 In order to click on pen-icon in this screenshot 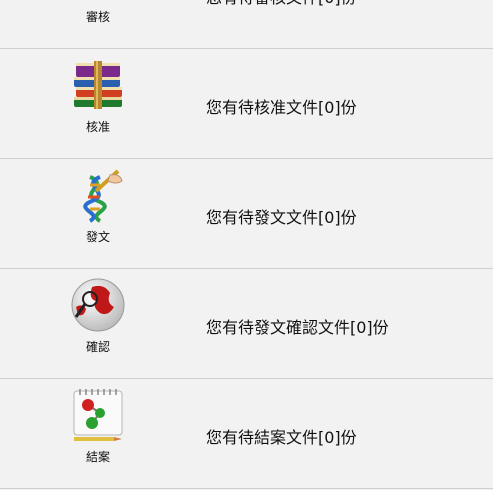, I will do `click(98, 1)`.